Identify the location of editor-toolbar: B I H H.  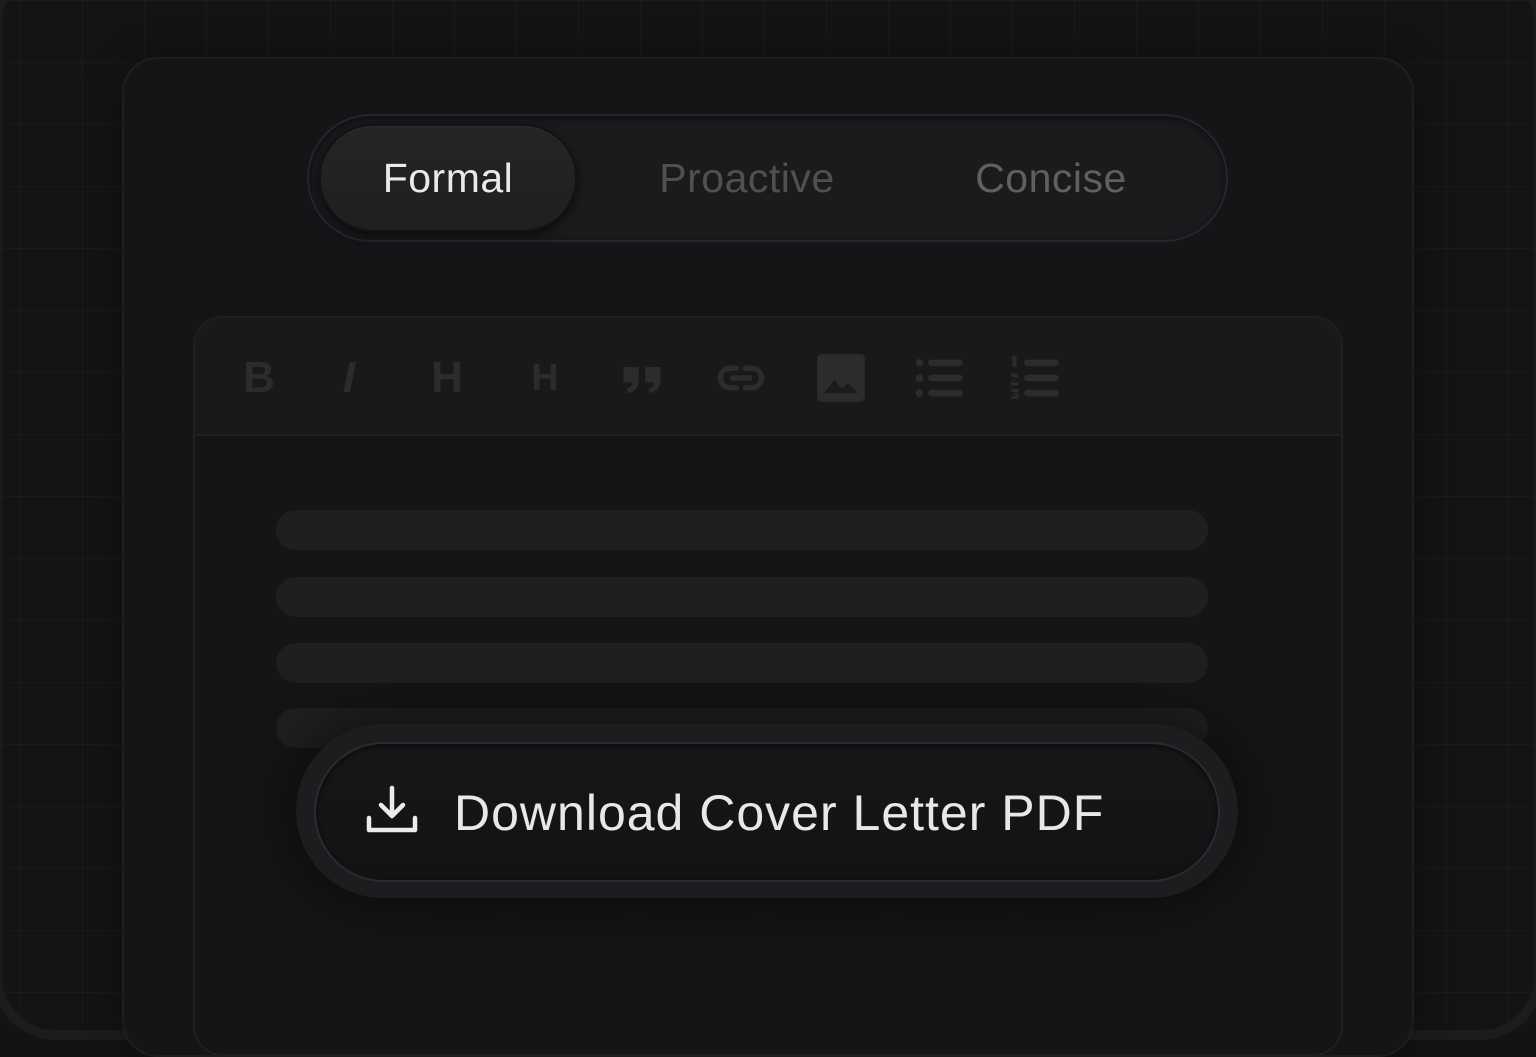
(768, 377).